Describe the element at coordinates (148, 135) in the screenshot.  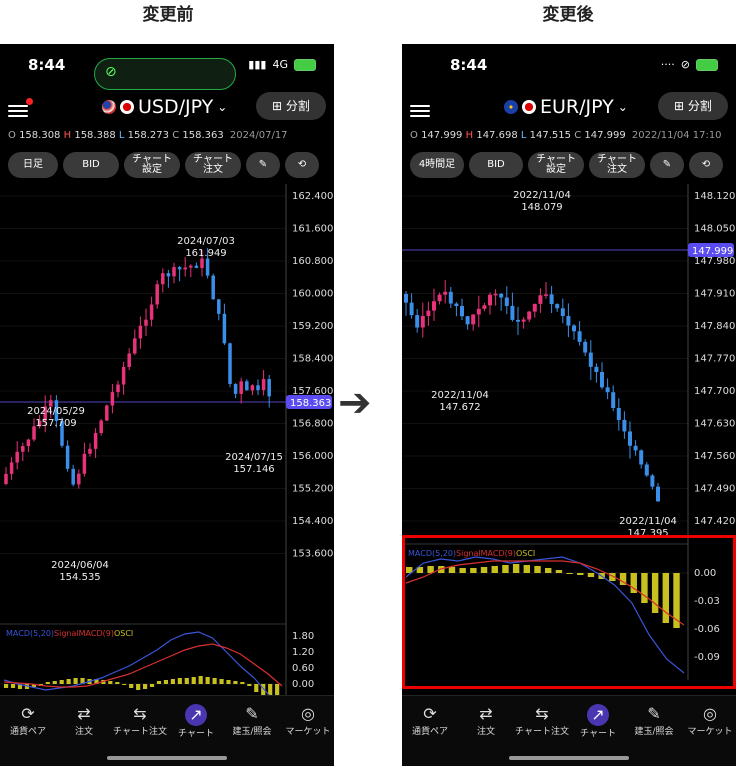
I see `low-value: 158.273` at that location.